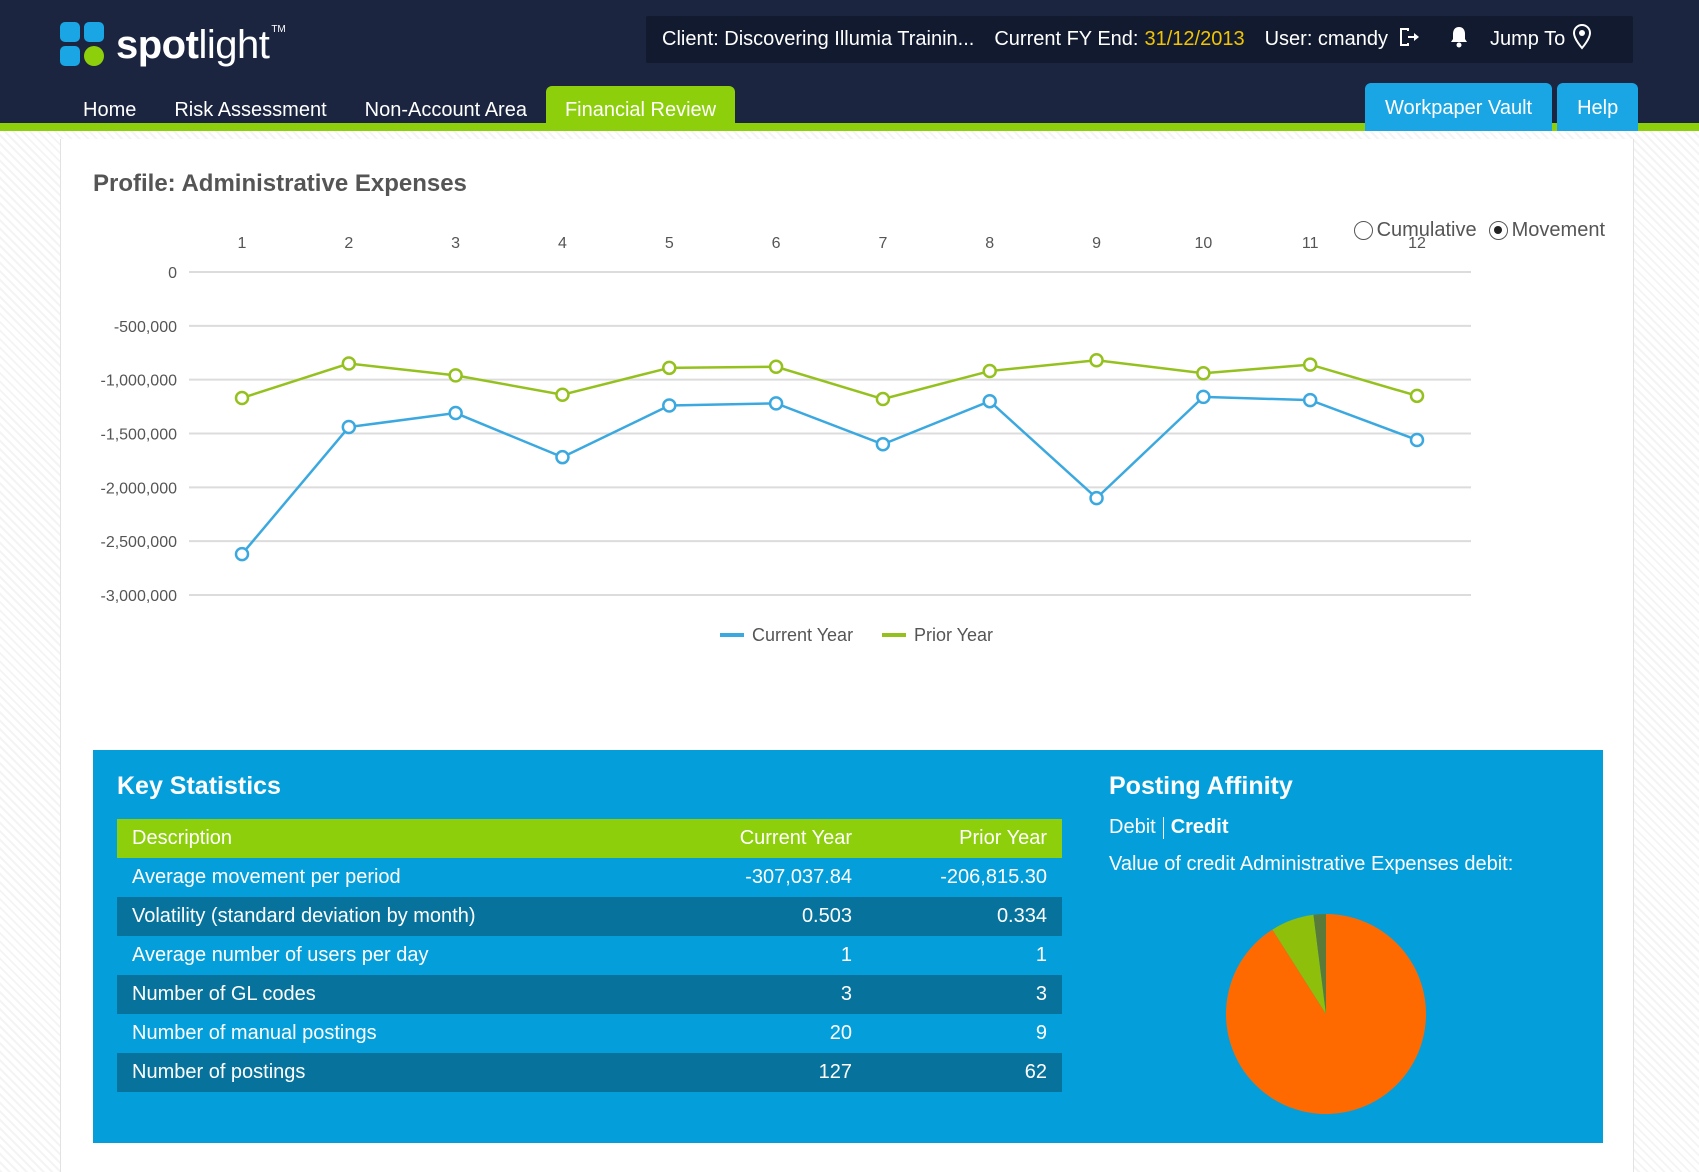 The width and height of the screenshot is (1699, 1172). What do you see at coordinates (640, 108) in the screenshot?
I see `tab-financial-review: Financial Review` at bounding box center [640, 108].